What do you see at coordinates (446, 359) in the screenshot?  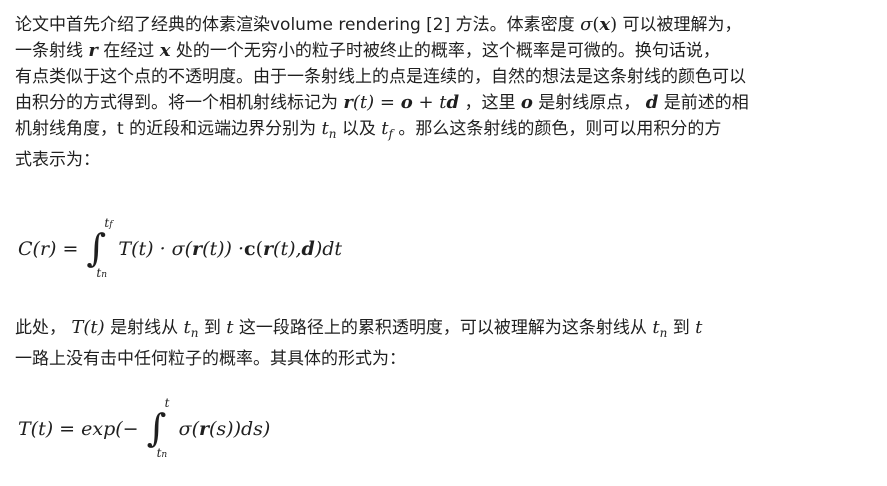 I see `text-line: 一路上没有击中任何粒子的概率。其具体的形式为：` at bounding box center [446, 359].